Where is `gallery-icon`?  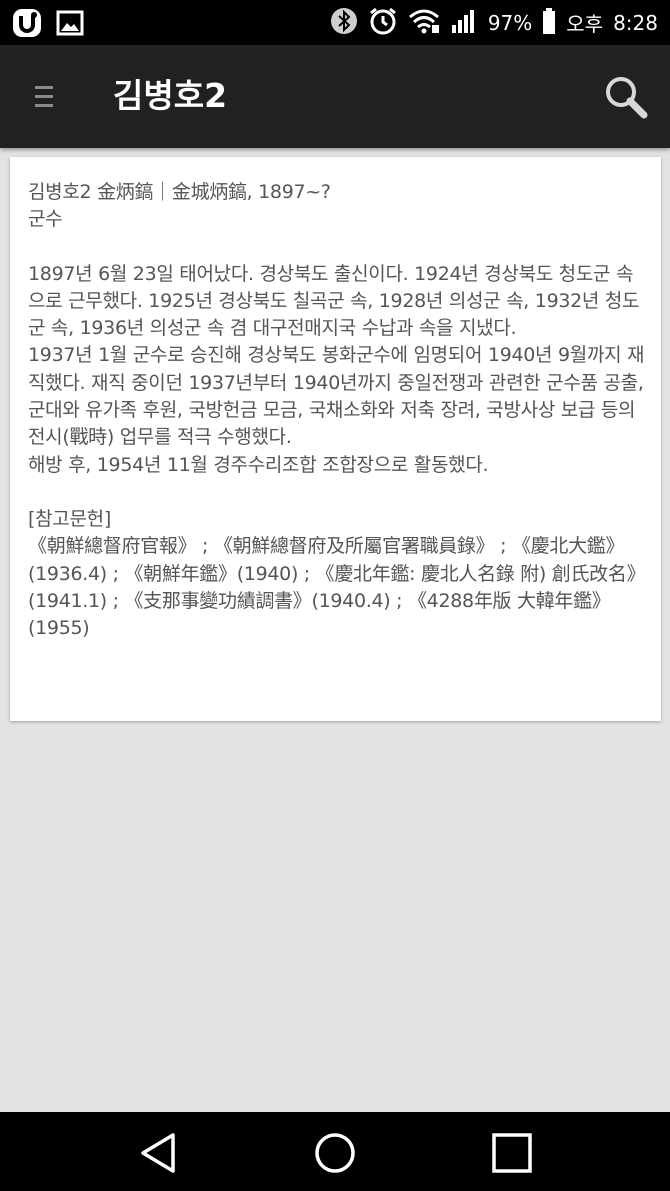
gallery-icon is located at coordinates (70, 25).